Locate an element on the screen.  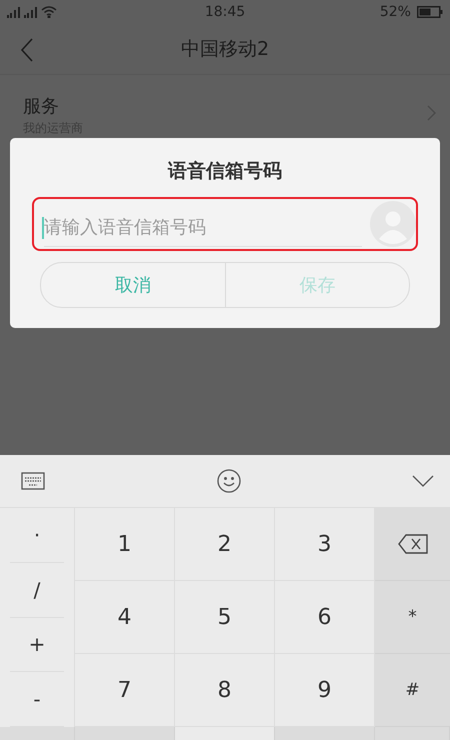
symbol-key: / is located at coordinates (37, 590).